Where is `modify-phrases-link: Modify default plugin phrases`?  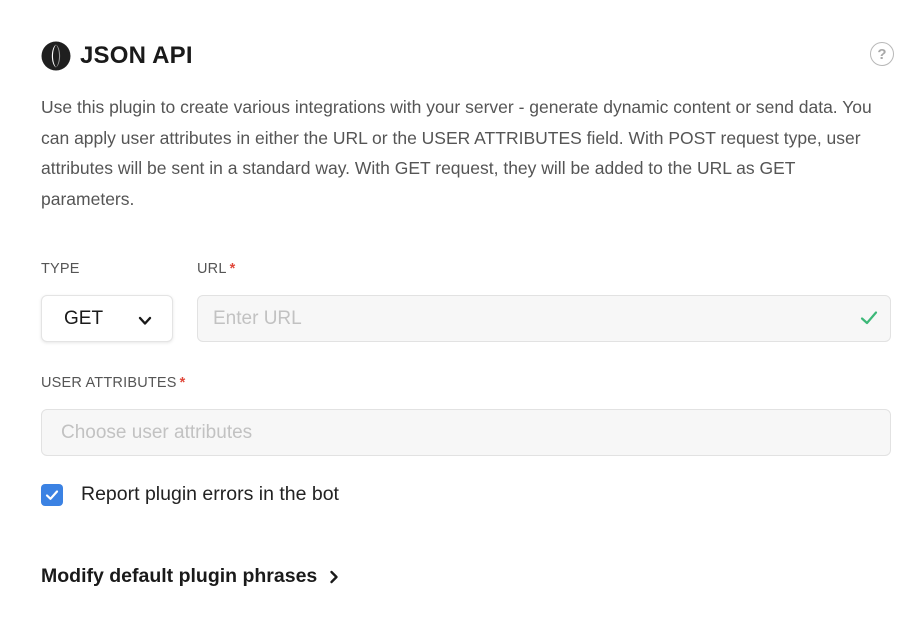
modify-phrases-link: Modify default plugin phrases is located at coordinates (190, 576).